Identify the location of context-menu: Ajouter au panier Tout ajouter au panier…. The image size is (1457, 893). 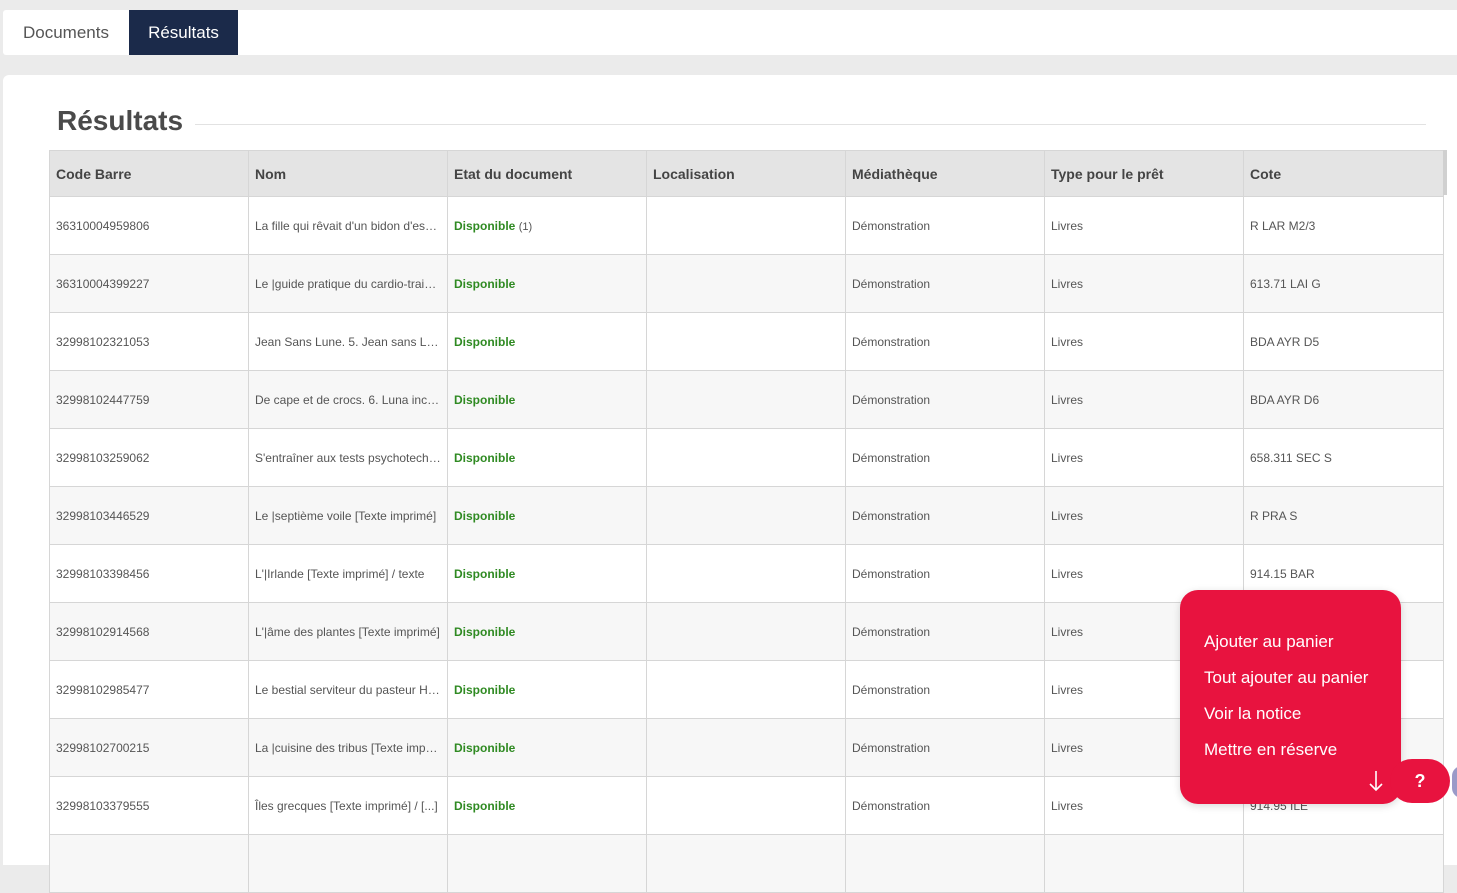
(1290, 697).